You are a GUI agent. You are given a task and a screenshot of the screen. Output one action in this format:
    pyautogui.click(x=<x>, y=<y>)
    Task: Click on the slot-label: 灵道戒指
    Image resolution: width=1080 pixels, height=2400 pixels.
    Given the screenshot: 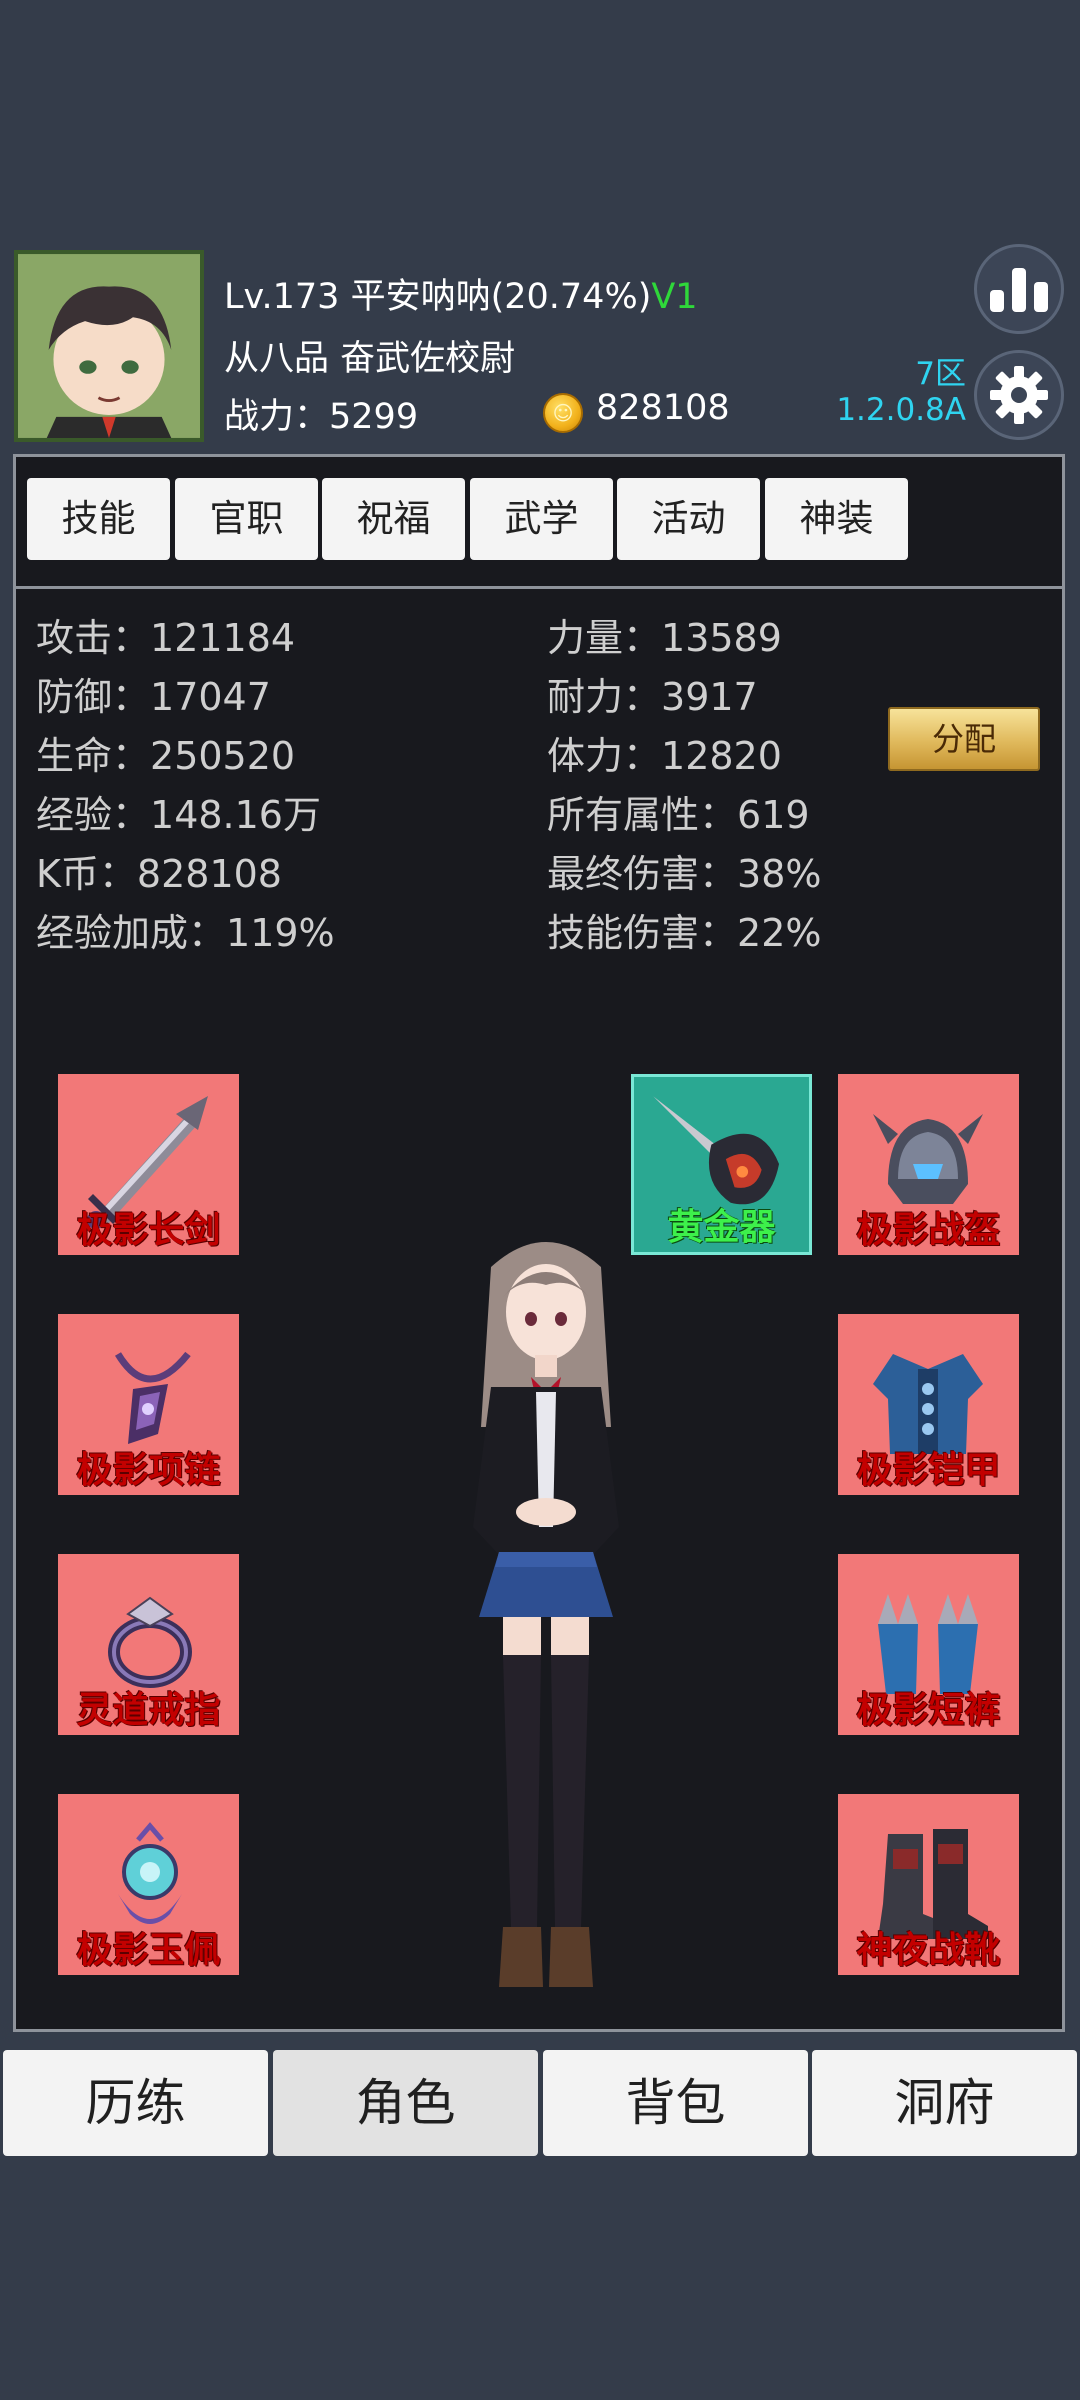 What is the action you would take?
    pyautogui.click(x=148, y=1710)
    